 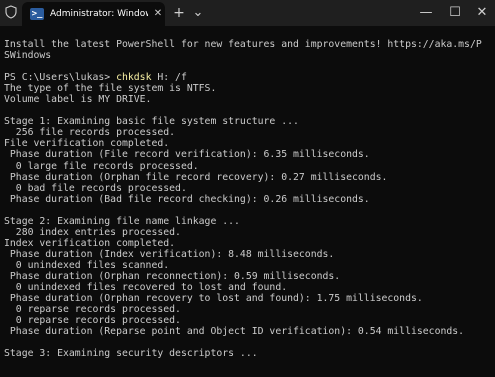 What do you see at coordinates (169, 78) in the screenshot?
I see `command-args: H: /f` at bounding box center [169, 78].